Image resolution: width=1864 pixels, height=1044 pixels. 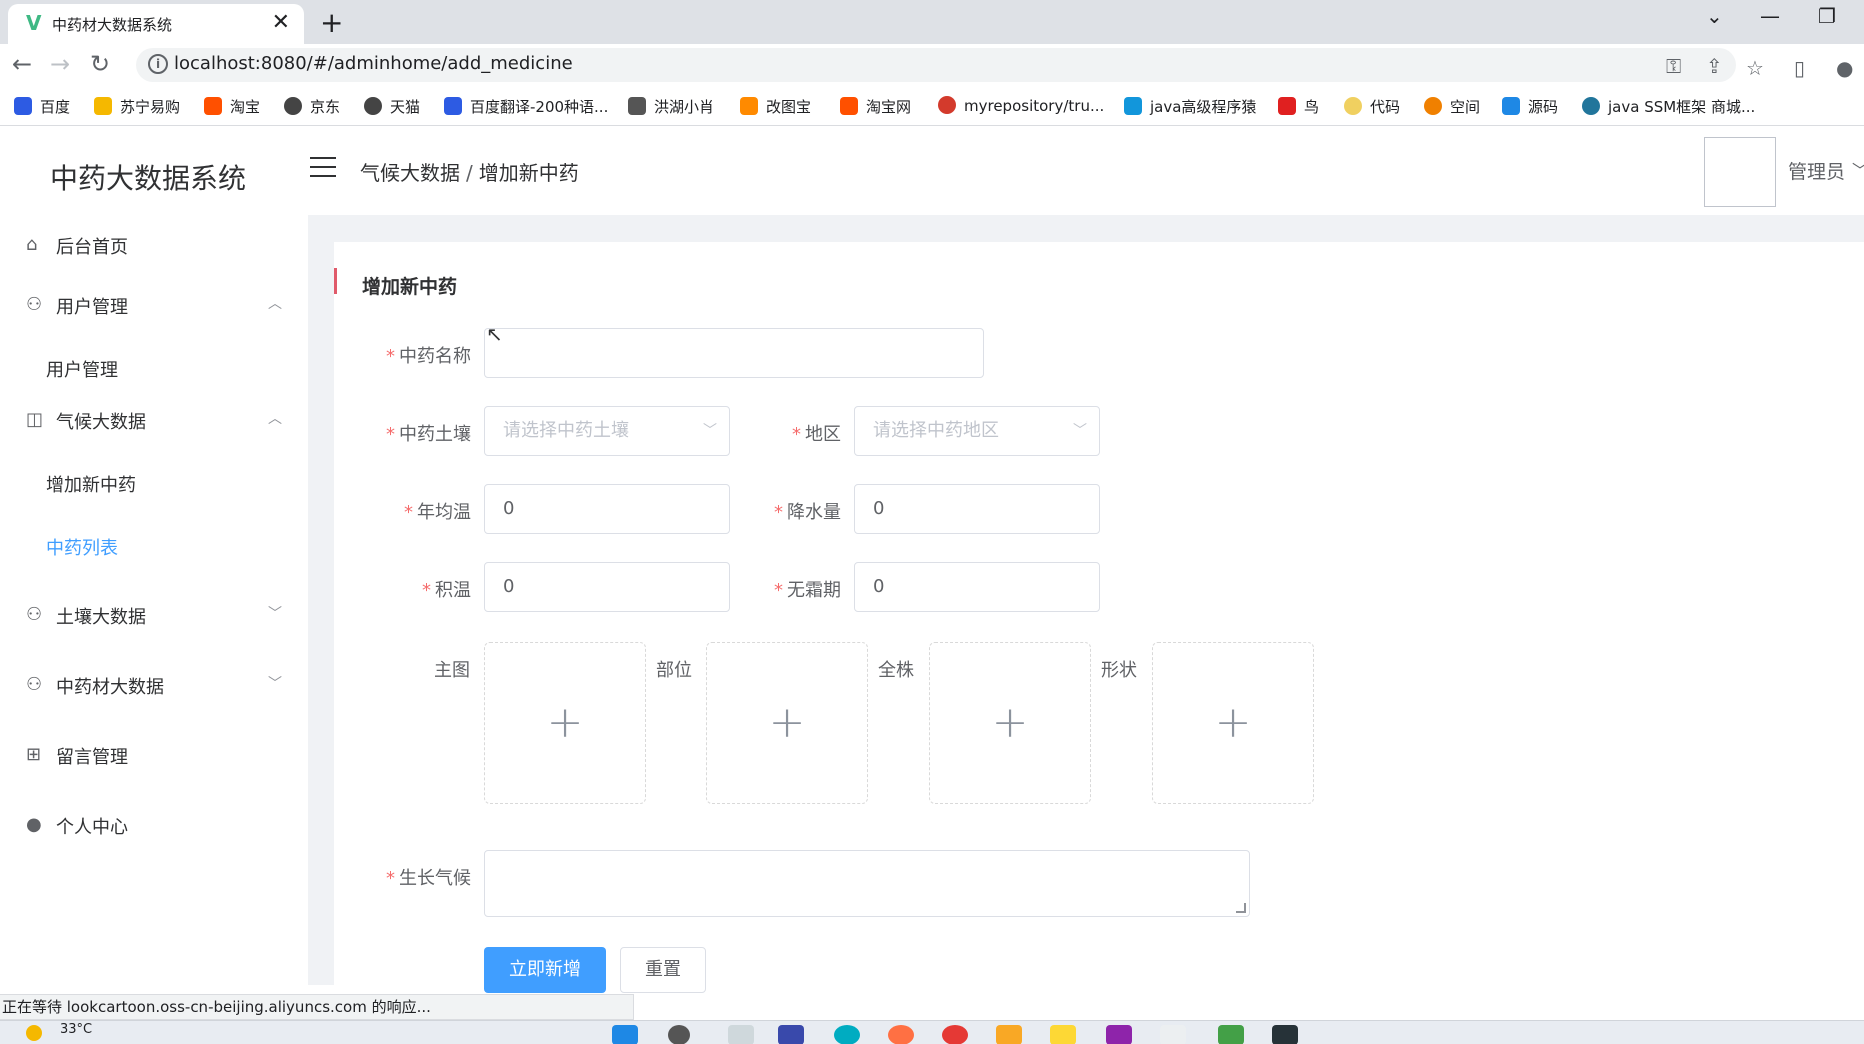 What do you see at coordinates (323, 167) in the screenshot?
I see `menu-toggle-icon` at bounding box center [323, 167].